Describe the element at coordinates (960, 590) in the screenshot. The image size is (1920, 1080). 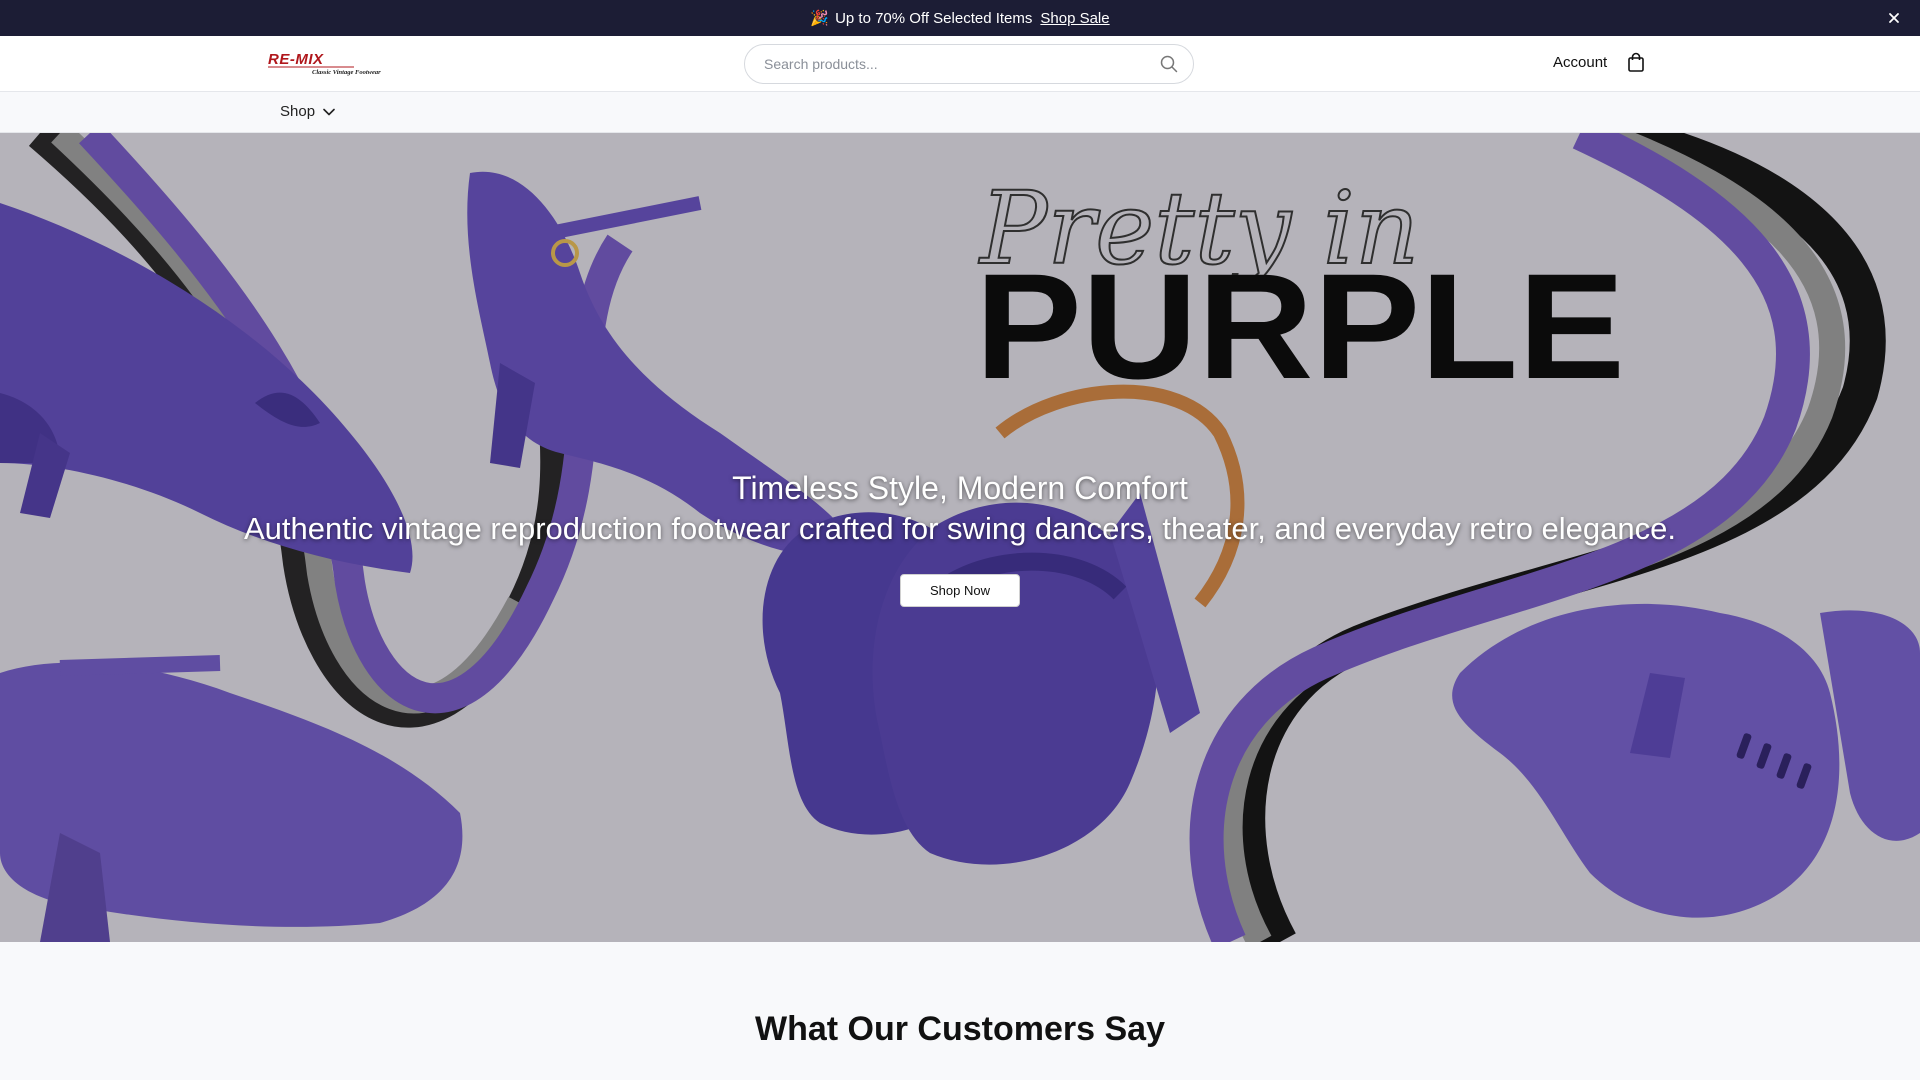
I see `shop-now-button: Shop Now` at that location.